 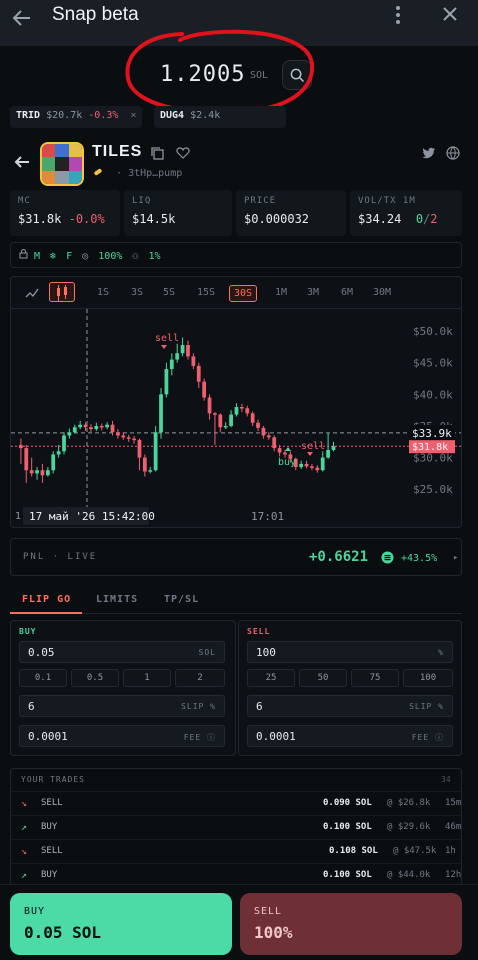 What do you see at coordinates (169, 292) in the screenshot?
I see `tf-5s: 5S` at bounding box center [169, 292].